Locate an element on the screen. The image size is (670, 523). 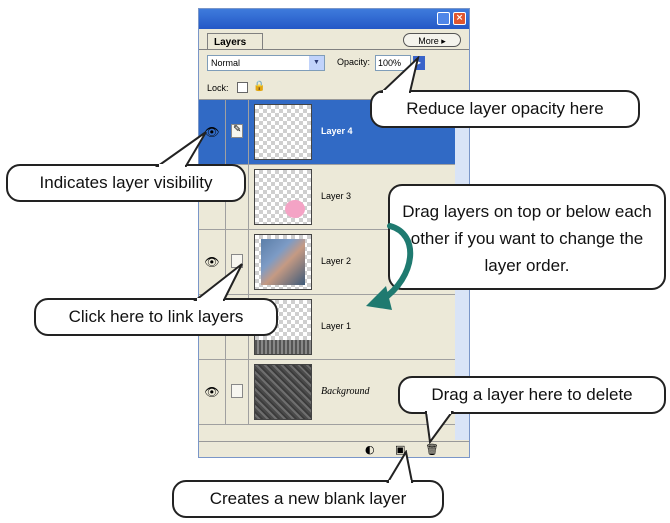
tab-layers: Layers is located at coordinates (235, 41).